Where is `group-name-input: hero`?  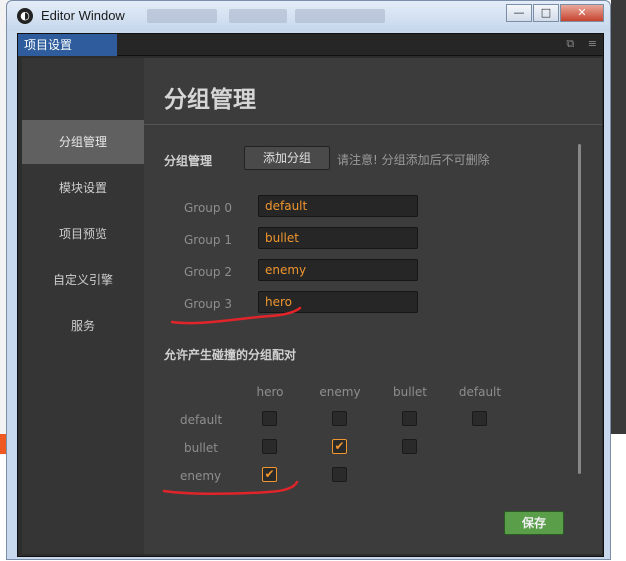 group-name-input: hero is located at coordinates (338, 302).